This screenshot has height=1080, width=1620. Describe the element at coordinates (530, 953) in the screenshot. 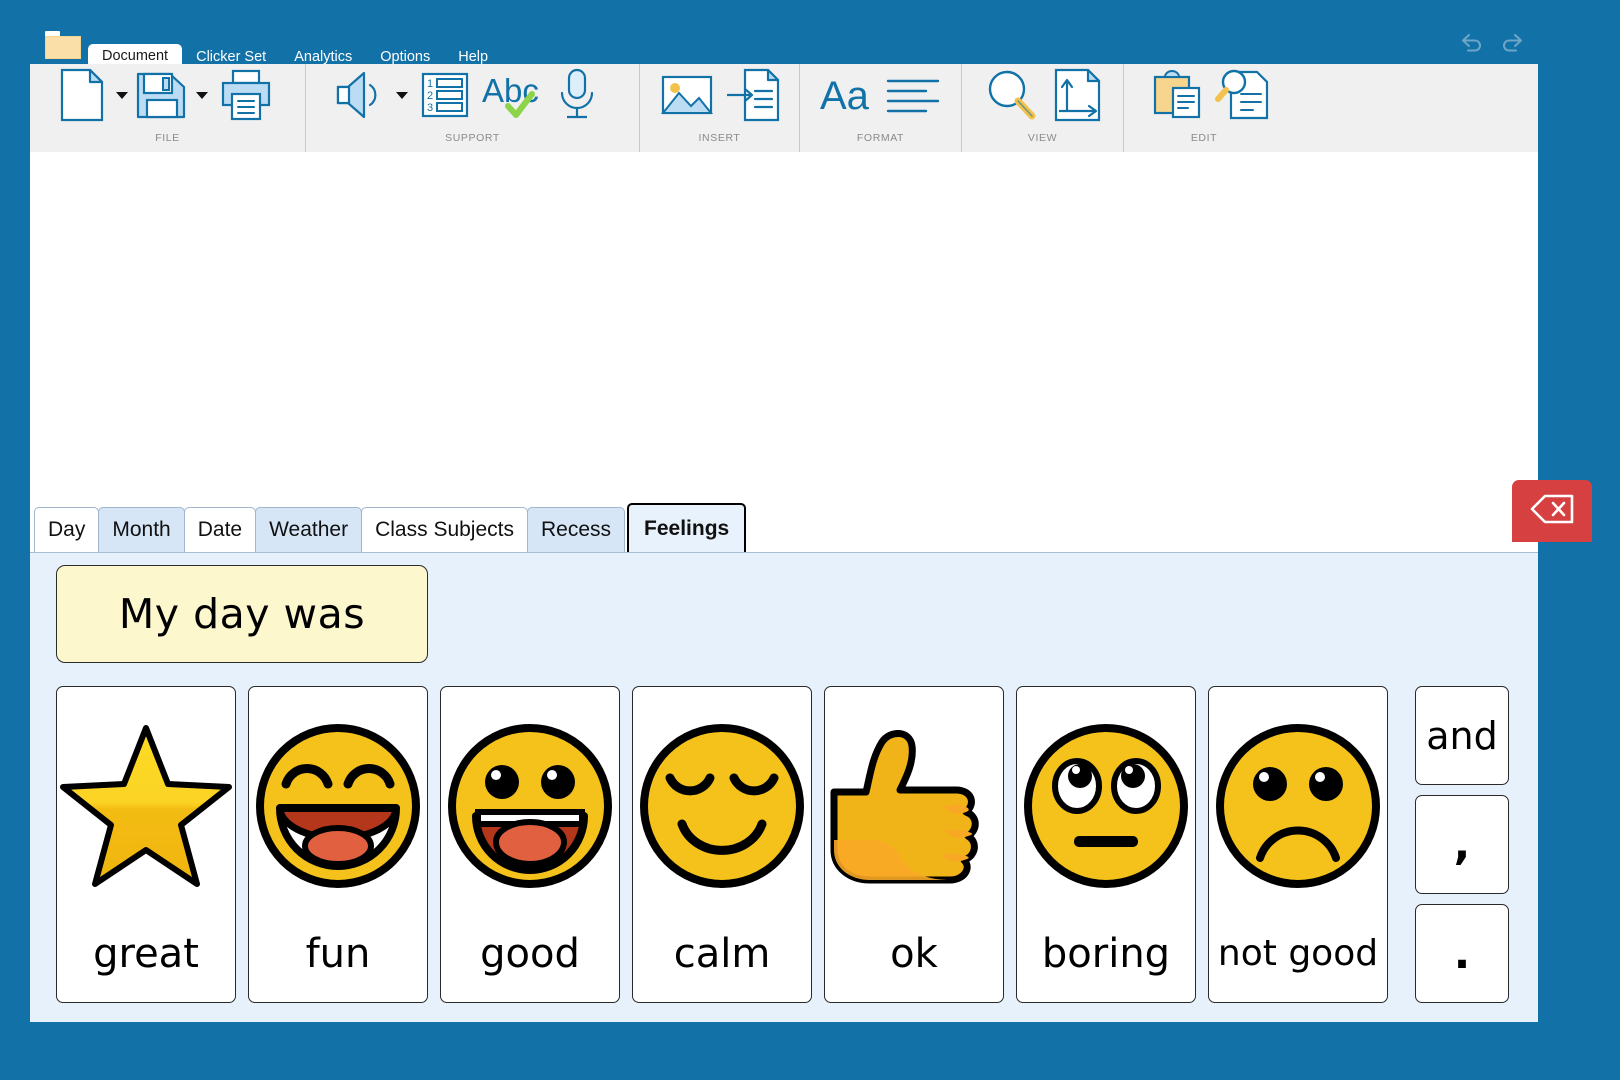

I see `word-card-label: good` at that location.